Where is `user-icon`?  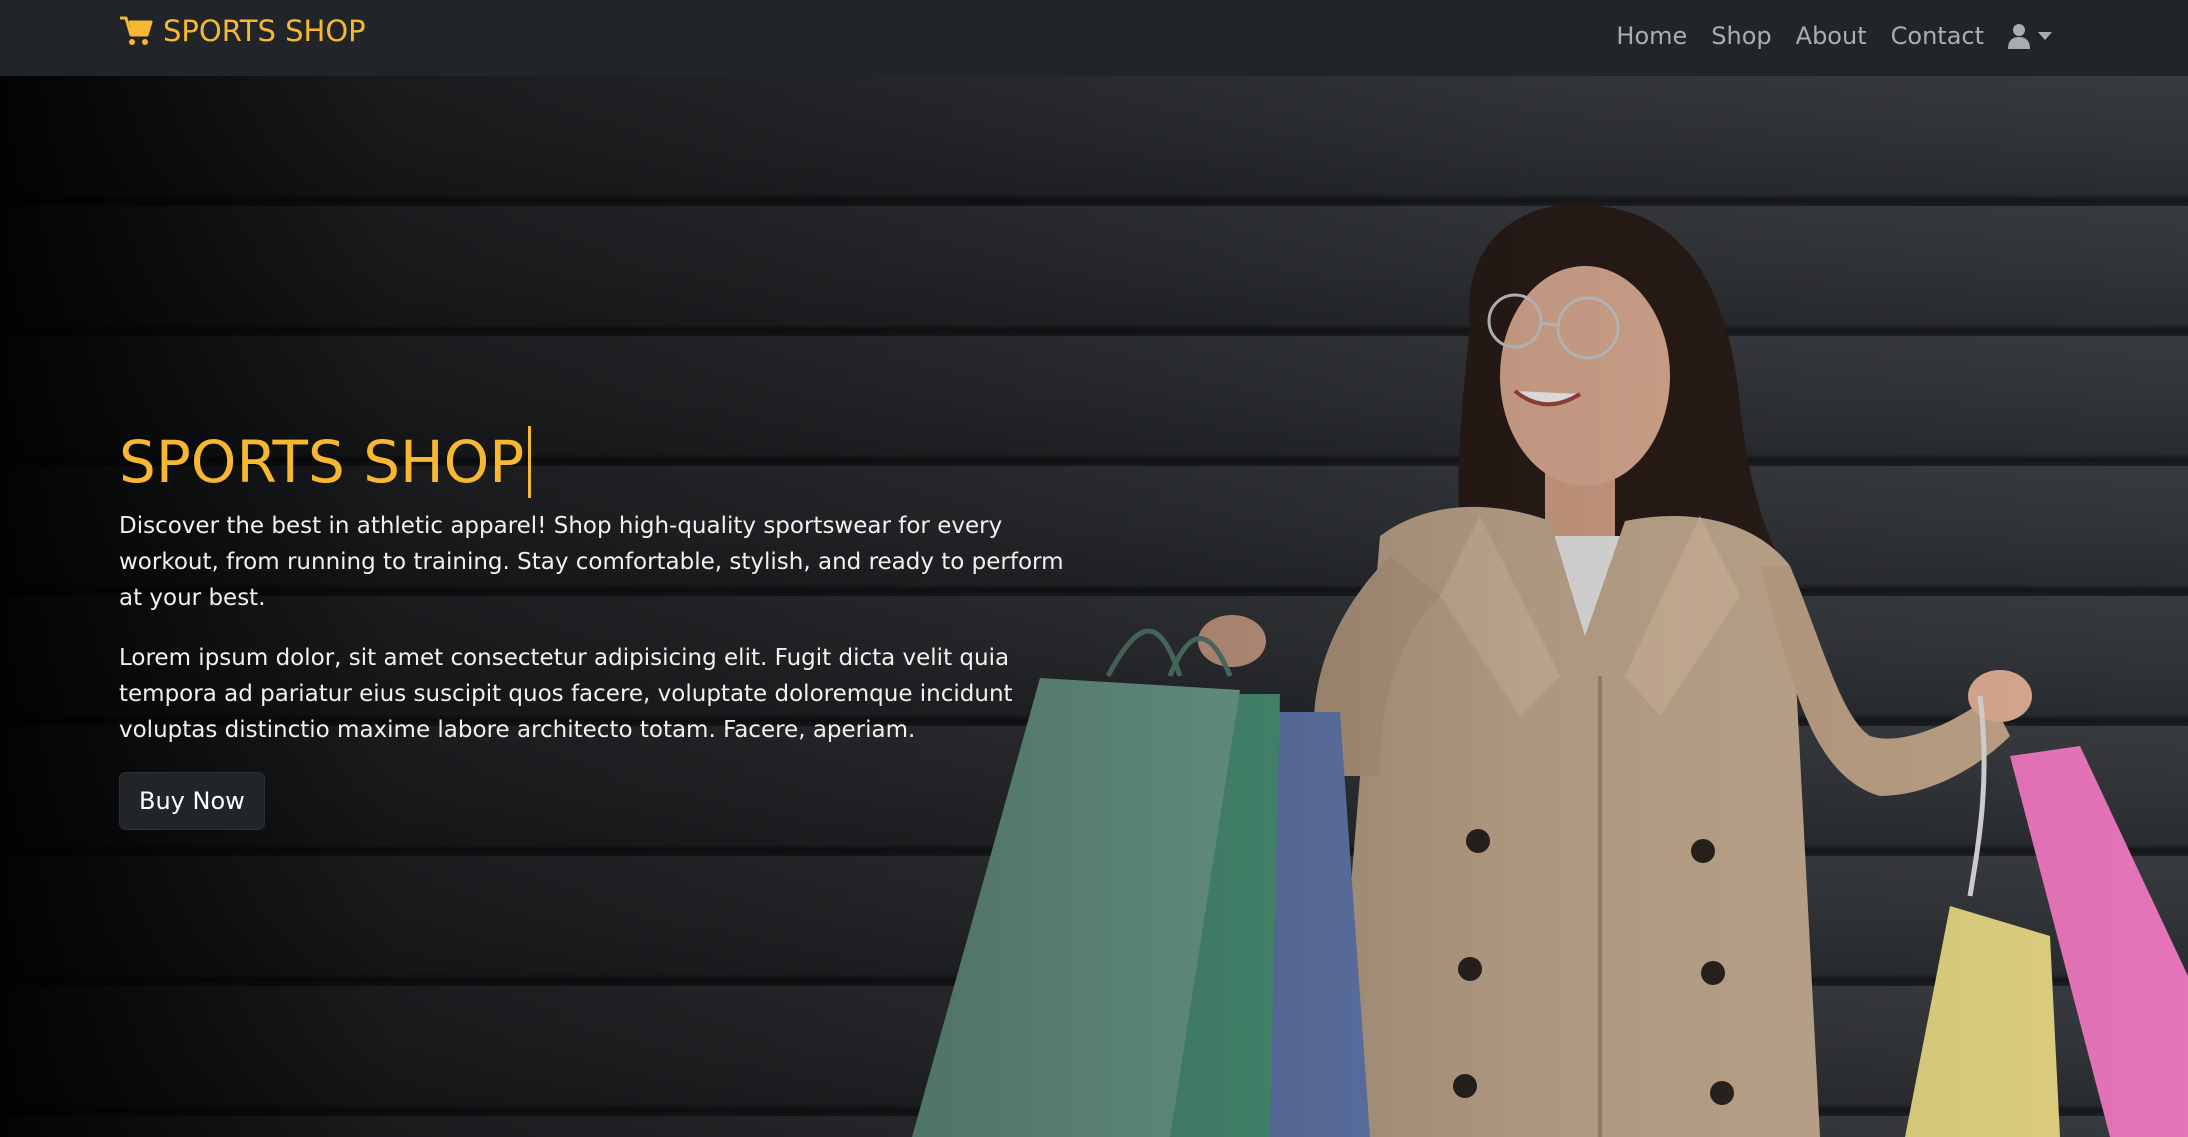 user-icon is located at coordinates (2019, 36).